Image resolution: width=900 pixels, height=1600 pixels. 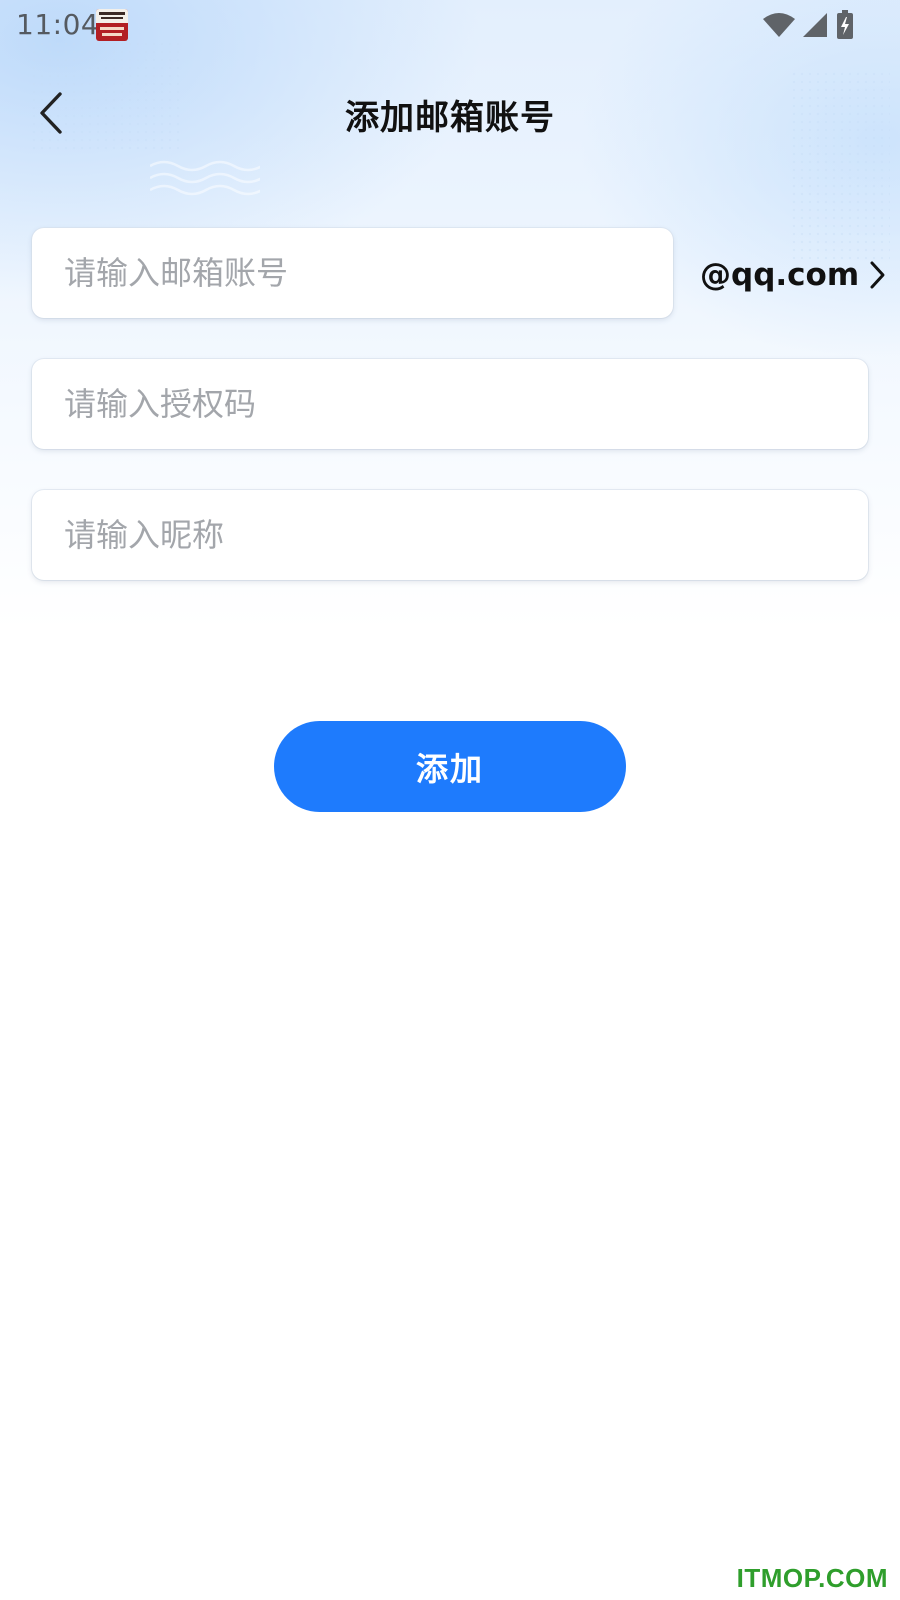 I want to click on auth-code-input, so click(x=450, y=404).